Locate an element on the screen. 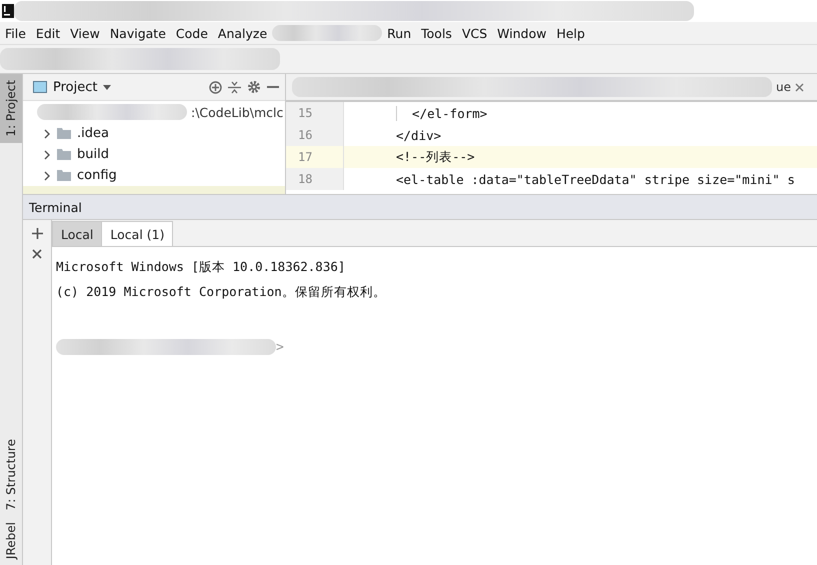 This screenshot has height=565, width=817. panel-title: Terminal is located at coordinates (55, 207).